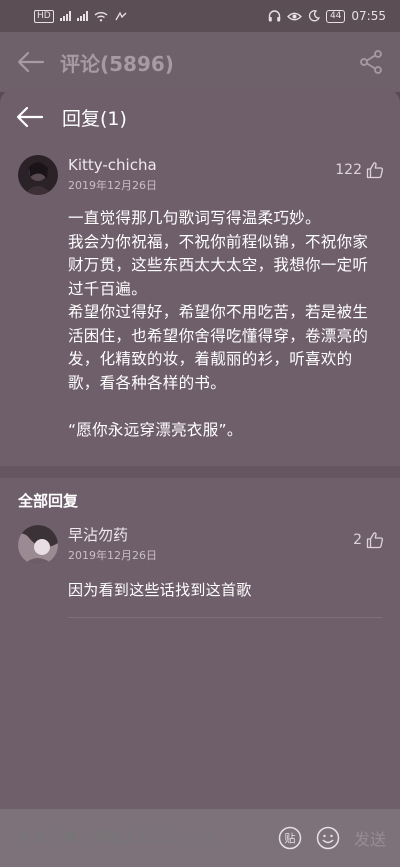  Describe the element at coordinates (160, 590) in the screenshot. I see `reply-text: 因为看到这些话找到这首歌` at that location.